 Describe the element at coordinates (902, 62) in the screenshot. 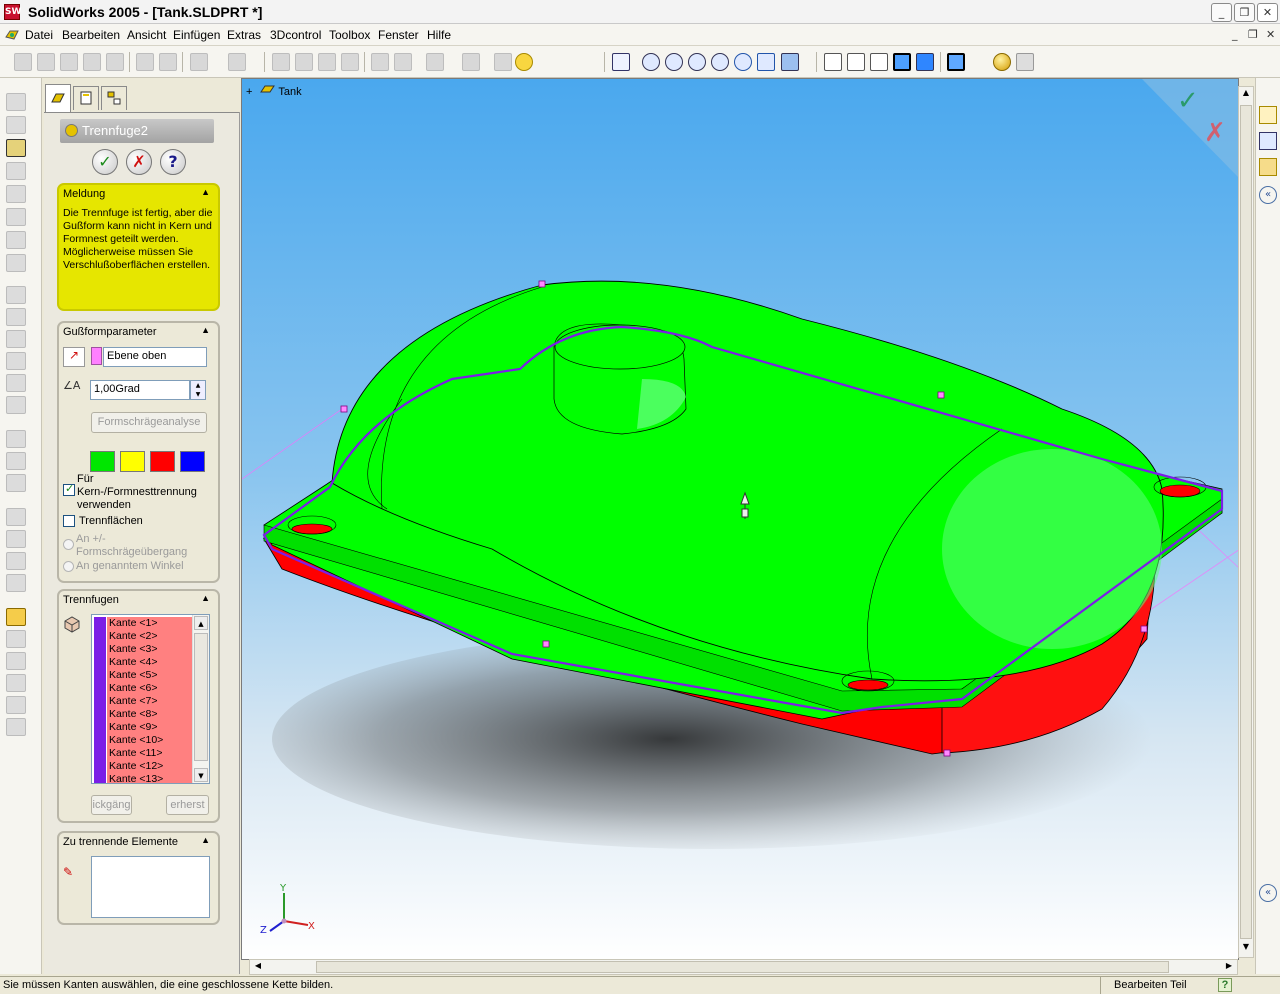

I see `shaded-with-edges-icon` at that location.